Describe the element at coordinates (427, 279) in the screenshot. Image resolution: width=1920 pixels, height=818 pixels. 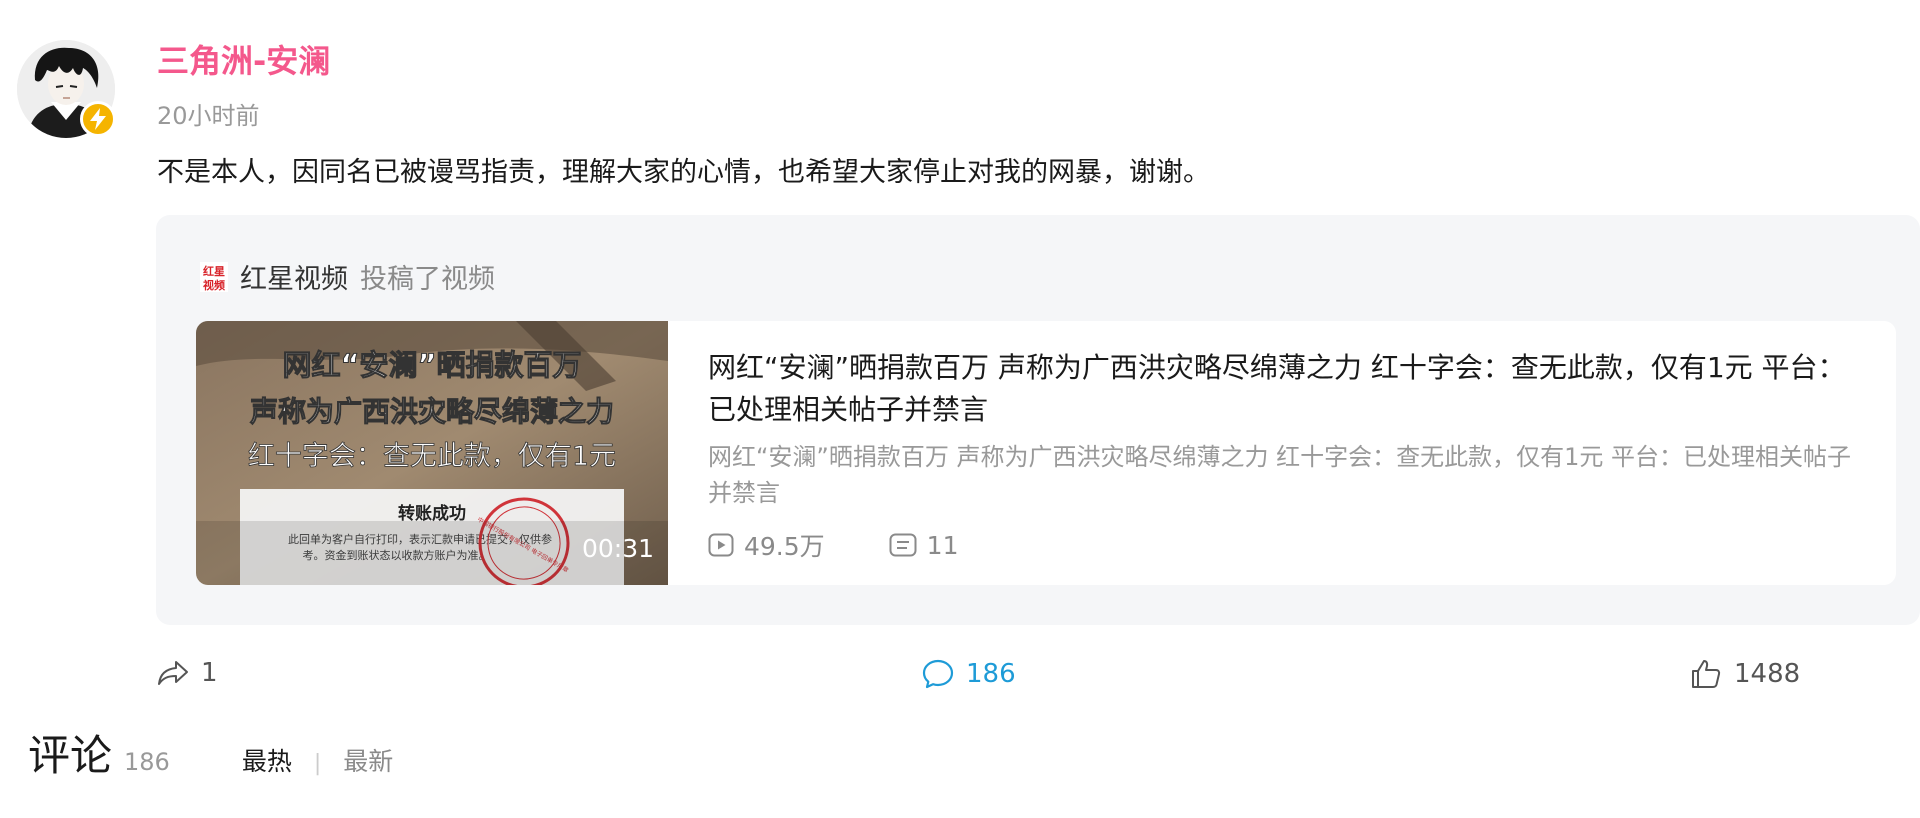
I see `video-source-action: 投稿了视频` at that location.